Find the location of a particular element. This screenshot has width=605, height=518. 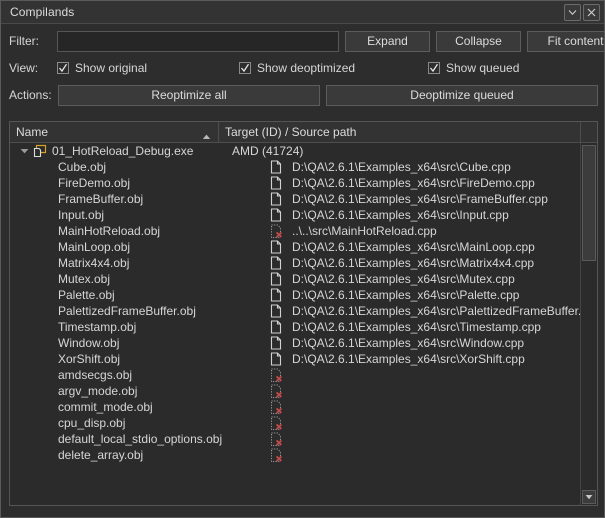

vertical-scrollbar is located at coordinates (588, 324).